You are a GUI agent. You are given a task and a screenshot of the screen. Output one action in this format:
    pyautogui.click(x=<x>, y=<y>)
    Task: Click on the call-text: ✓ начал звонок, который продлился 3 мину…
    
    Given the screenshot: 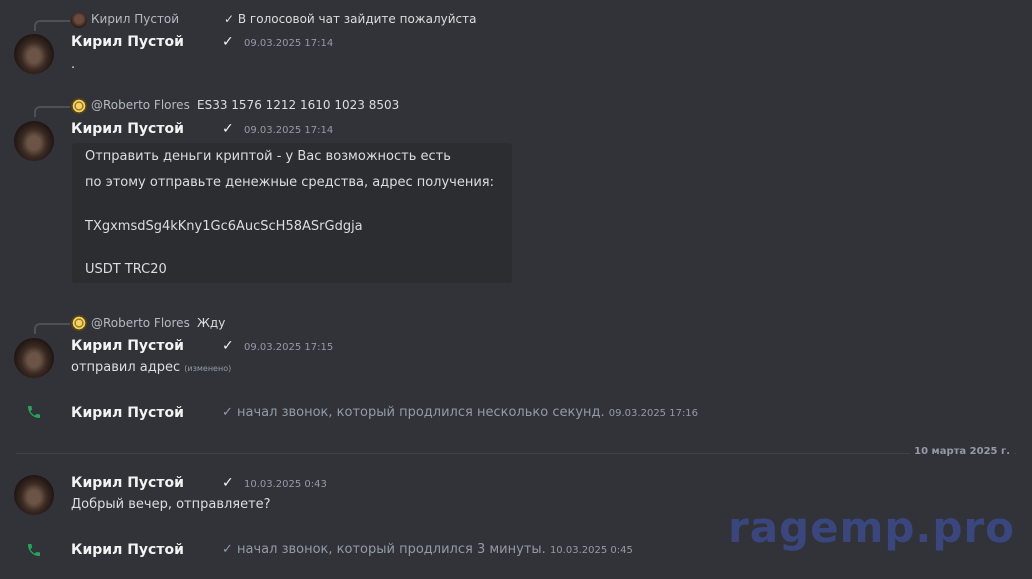 What is the action you would take?
    pyautogui.click(x=427, y=549)
    